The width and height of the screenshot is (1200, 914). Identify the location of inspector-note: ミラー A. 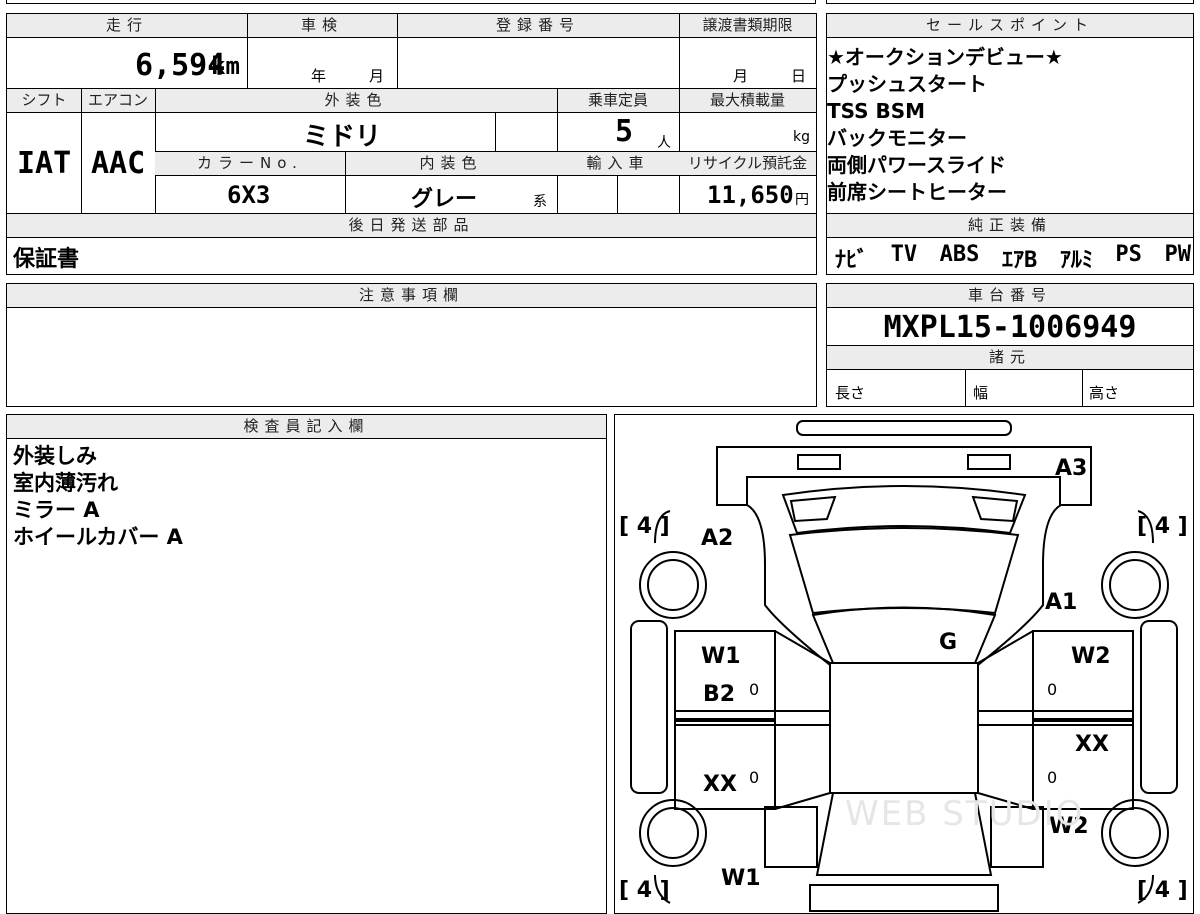
(56, 510).